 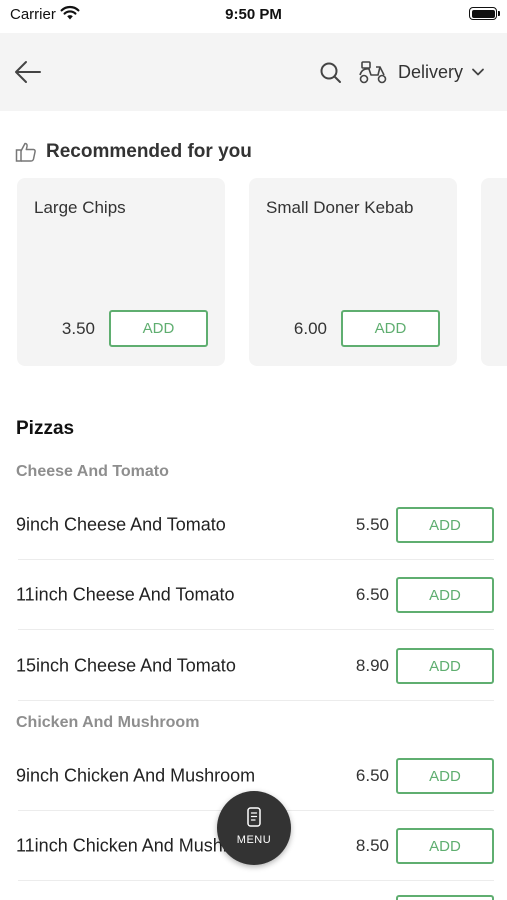 I want to click on menu-button-label: MENU, so click(x=254, y=840).